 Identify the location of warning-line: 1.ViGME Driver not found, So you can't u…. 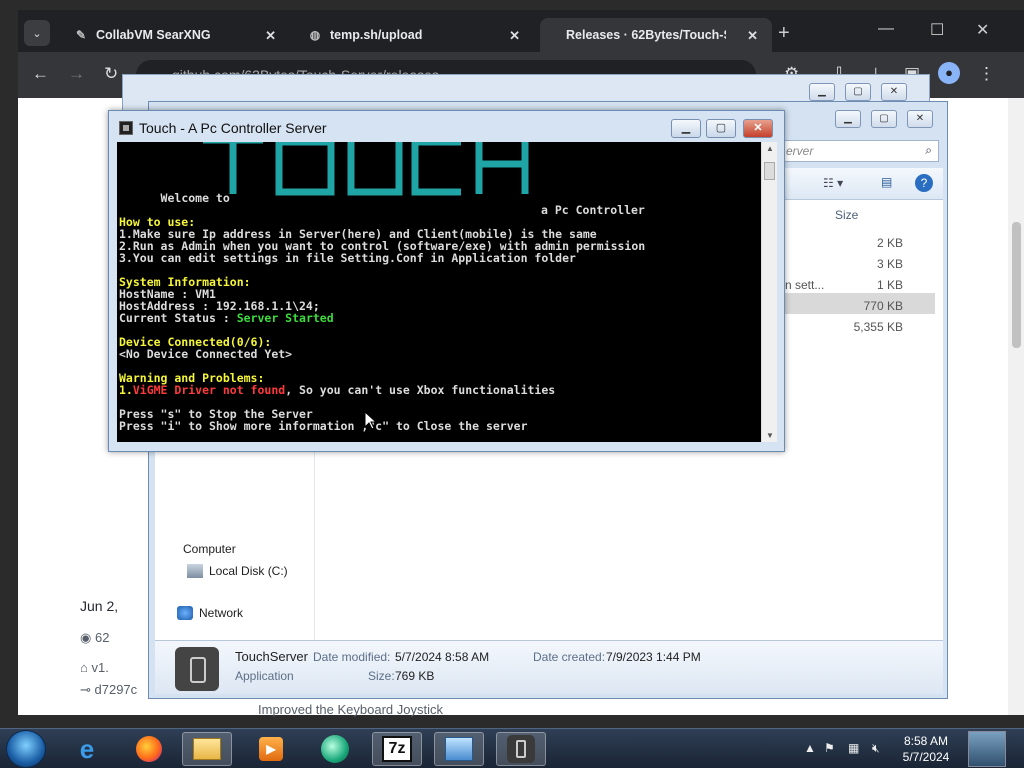
(337, 390).